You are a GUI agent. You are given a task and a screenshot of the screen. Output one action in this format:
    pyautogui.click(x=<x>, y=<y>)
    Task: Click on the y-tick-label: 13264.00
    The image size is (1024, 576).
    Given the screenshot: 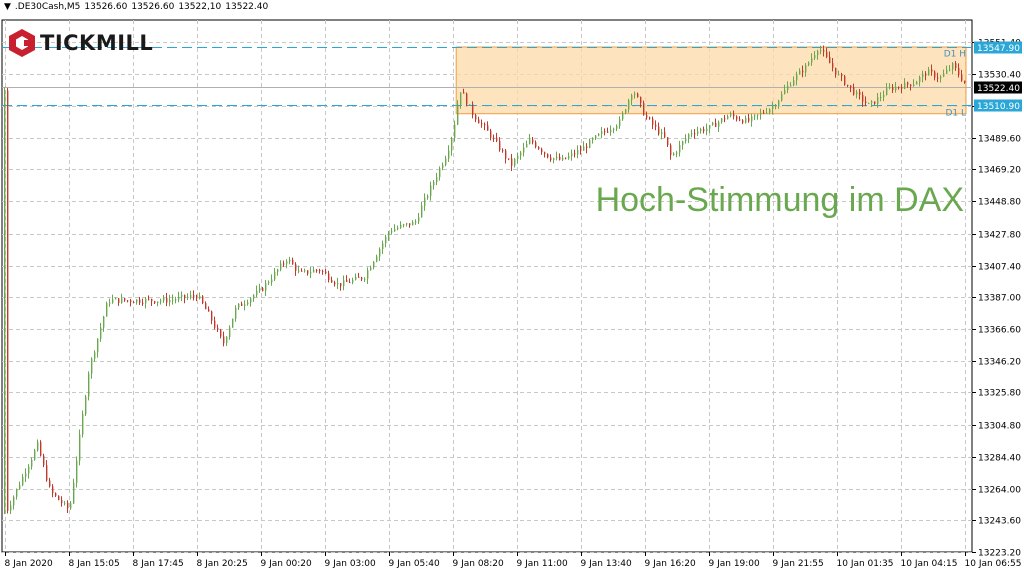 What is the action you would take?
    pyautogui.click(x=999, y=491)
    